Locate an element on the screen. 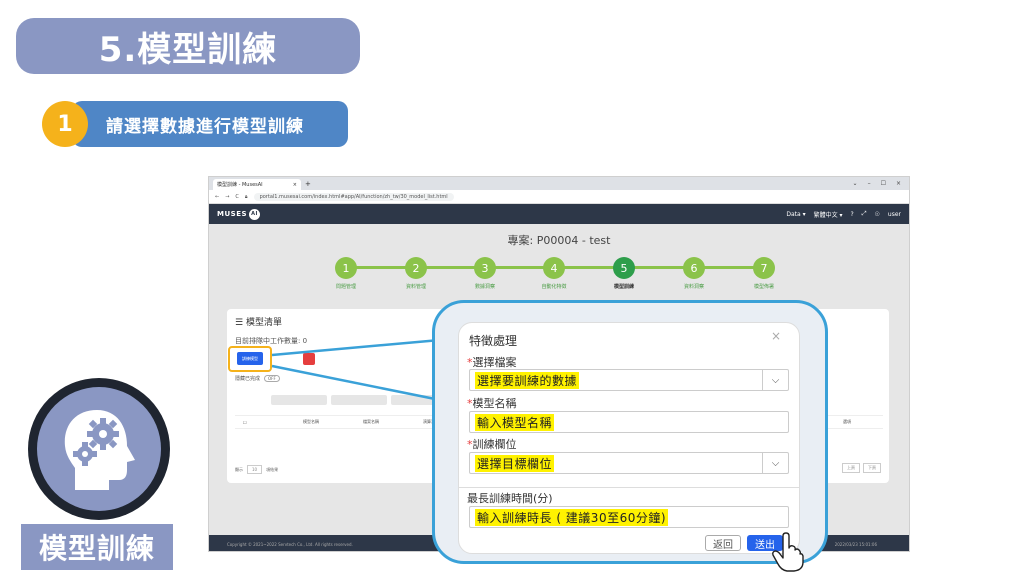 This screenshot has height=576, width=1024. step-7: 7 模型佈署 is located at coordinates (764, 273).